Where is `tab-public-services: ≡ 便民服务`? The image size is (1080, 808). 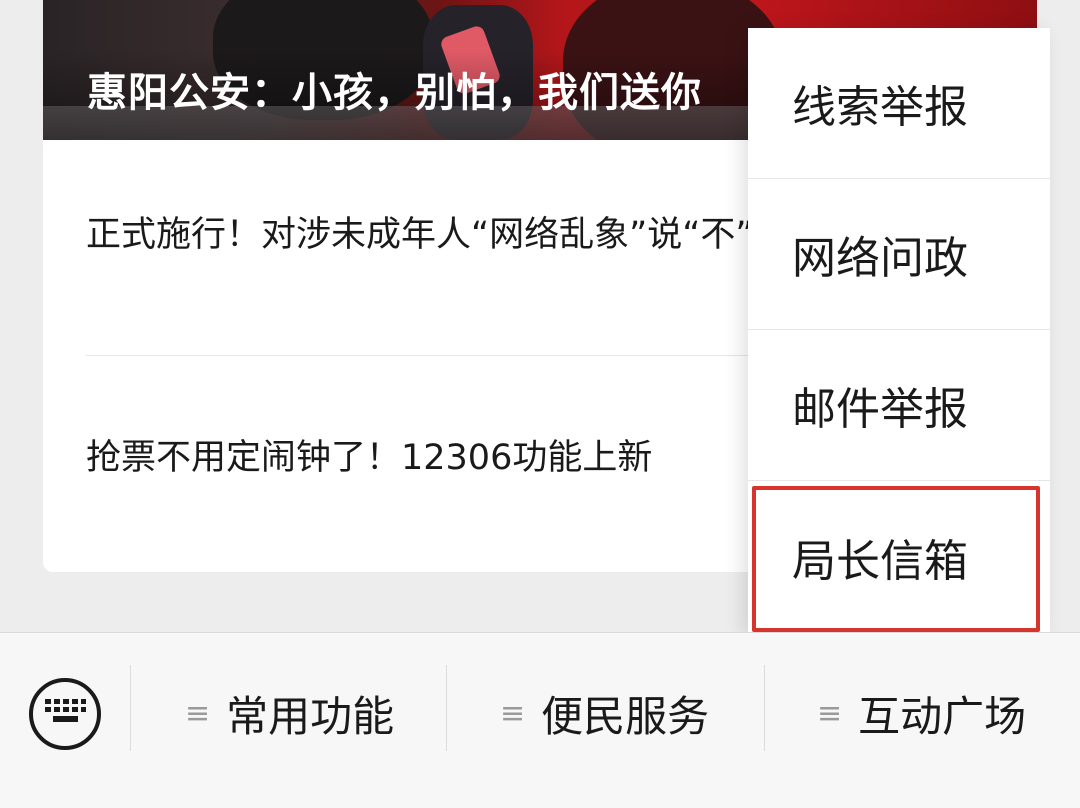 tab-public-services: ≡ 便民服务 is located at coordinates (604, 713).